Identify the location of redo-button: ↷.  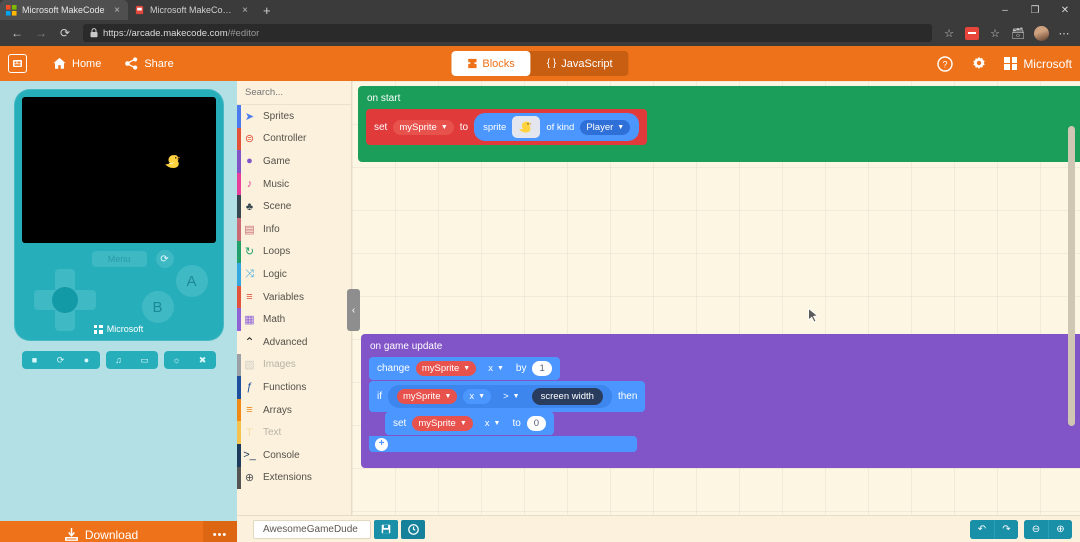
(1006, 529).